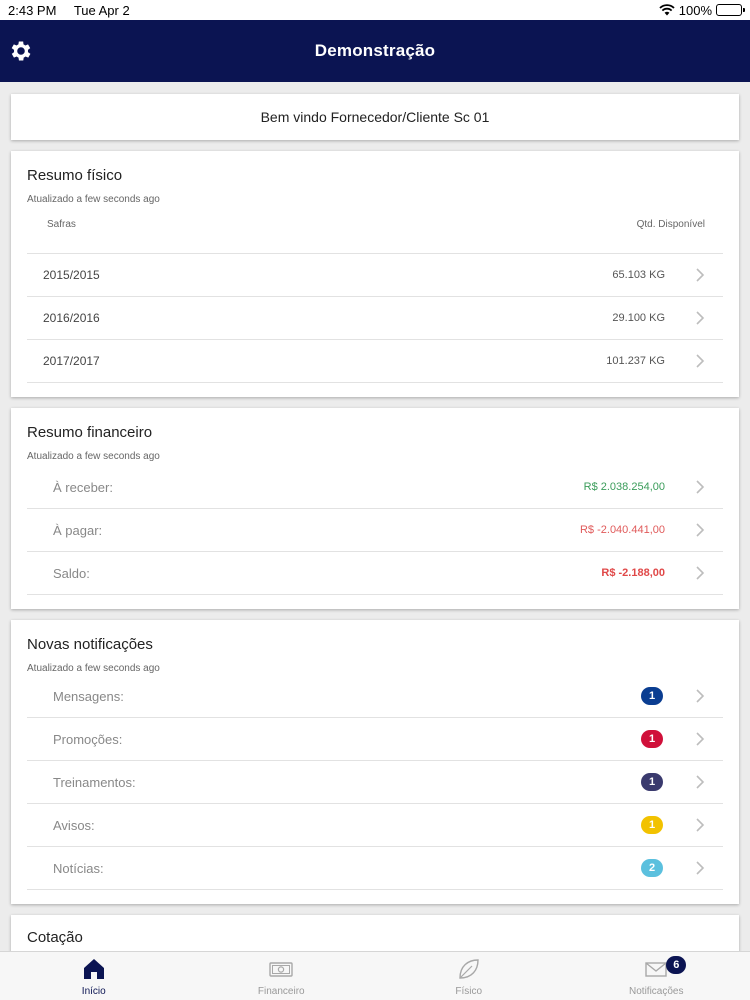 The width and height of the screenshot is (750, 1000). Describe the element at coordinates (469, 969) in the screenshot. I see `leaf-icon` at that location.